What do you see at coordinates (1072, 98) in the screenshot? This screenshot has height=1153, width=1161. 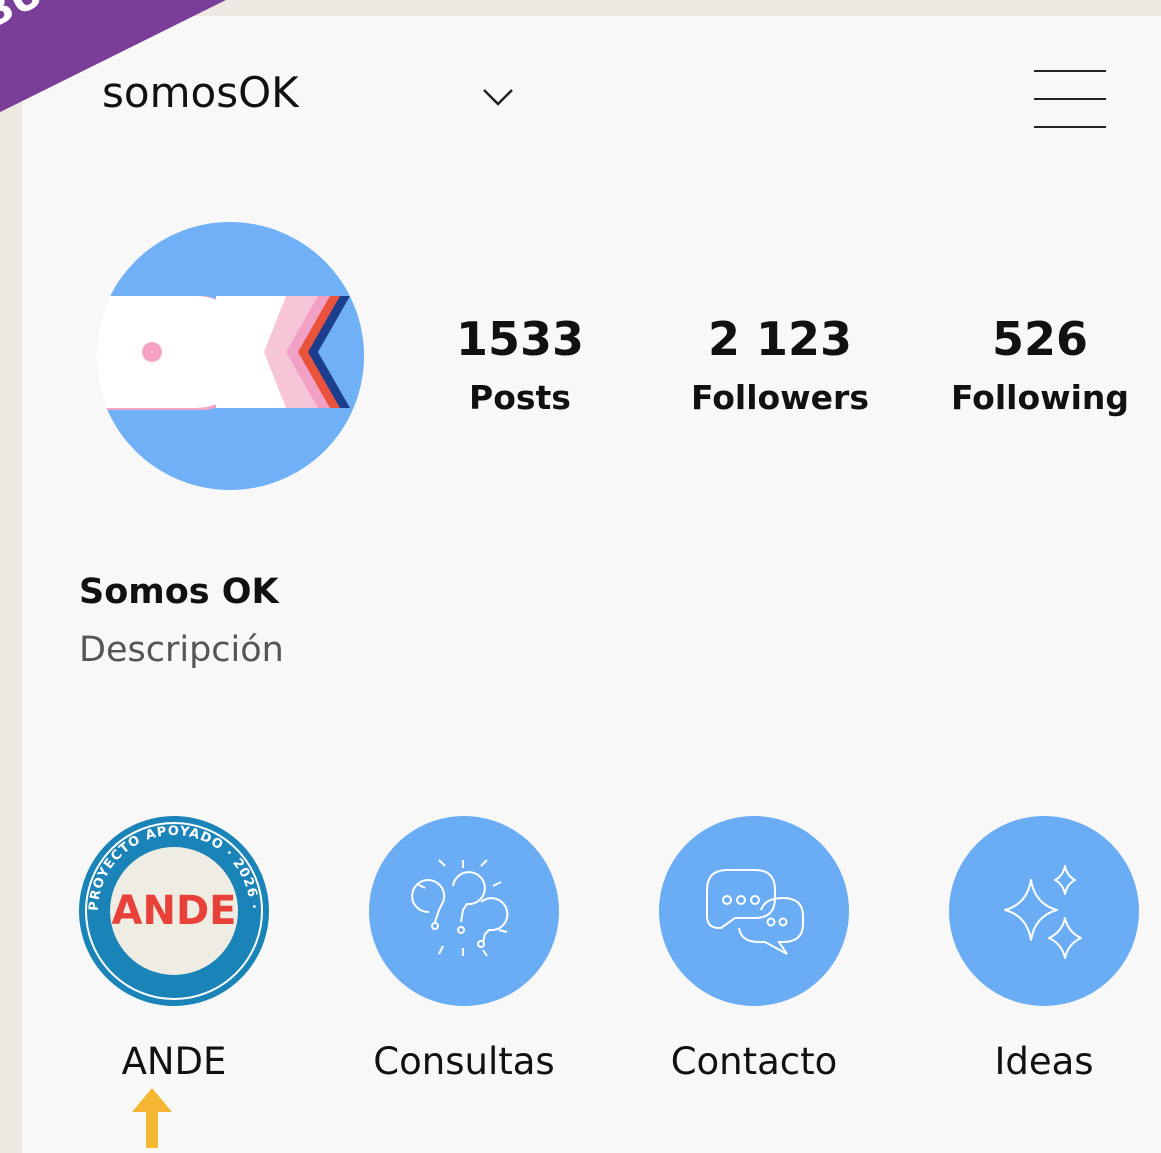 I see `hamburger-menu-icon` at bounding box center [1072, 98].